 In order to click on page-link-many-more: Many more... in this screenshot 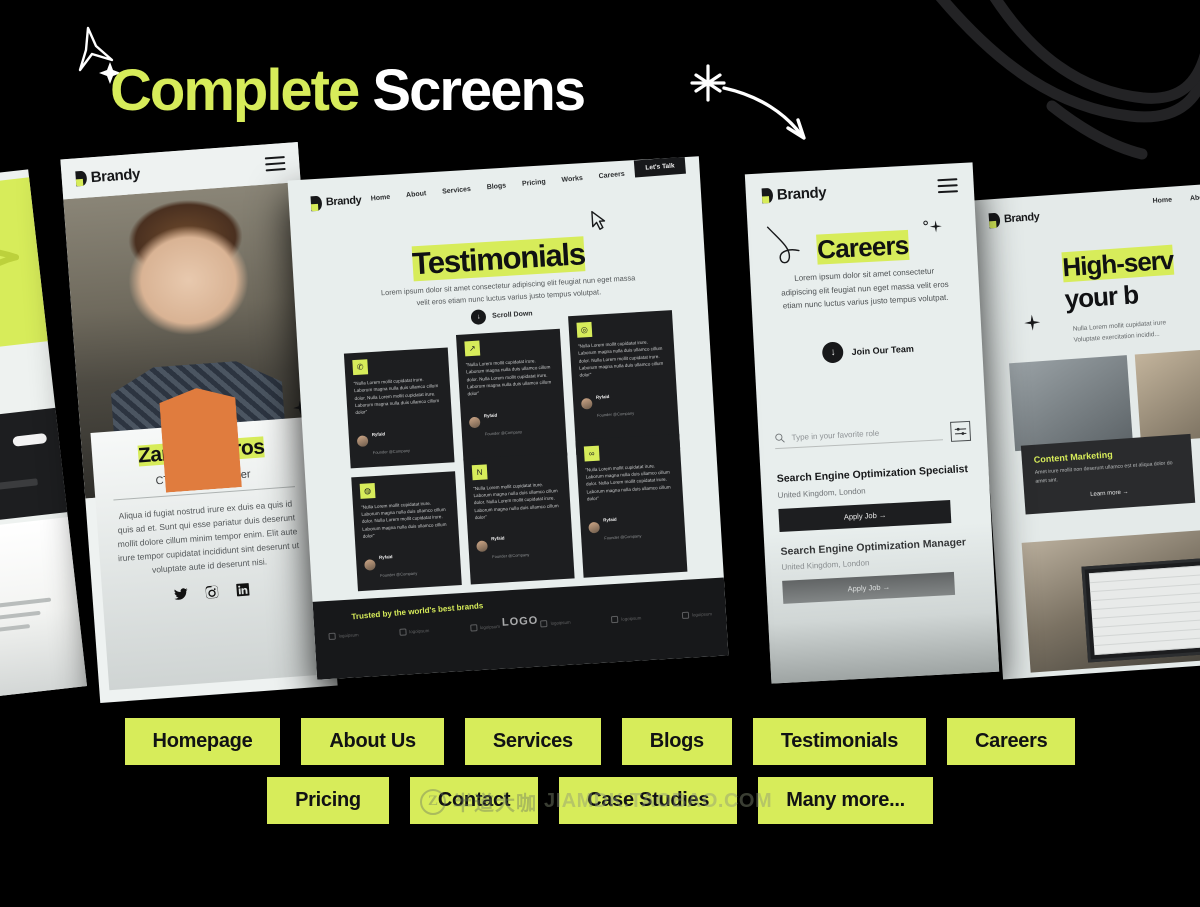, I will do `click(845, 800)`.